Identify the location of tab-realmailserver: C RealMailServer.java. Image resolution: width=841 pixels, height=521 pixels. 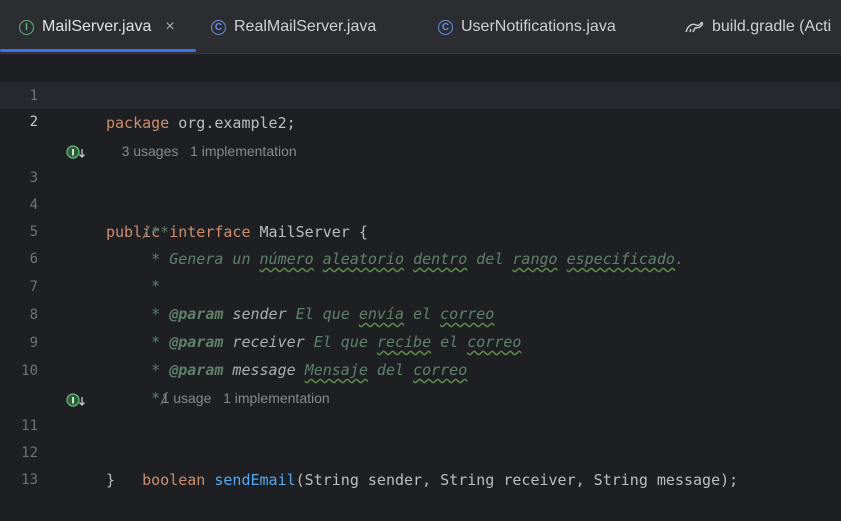
(294, 26).